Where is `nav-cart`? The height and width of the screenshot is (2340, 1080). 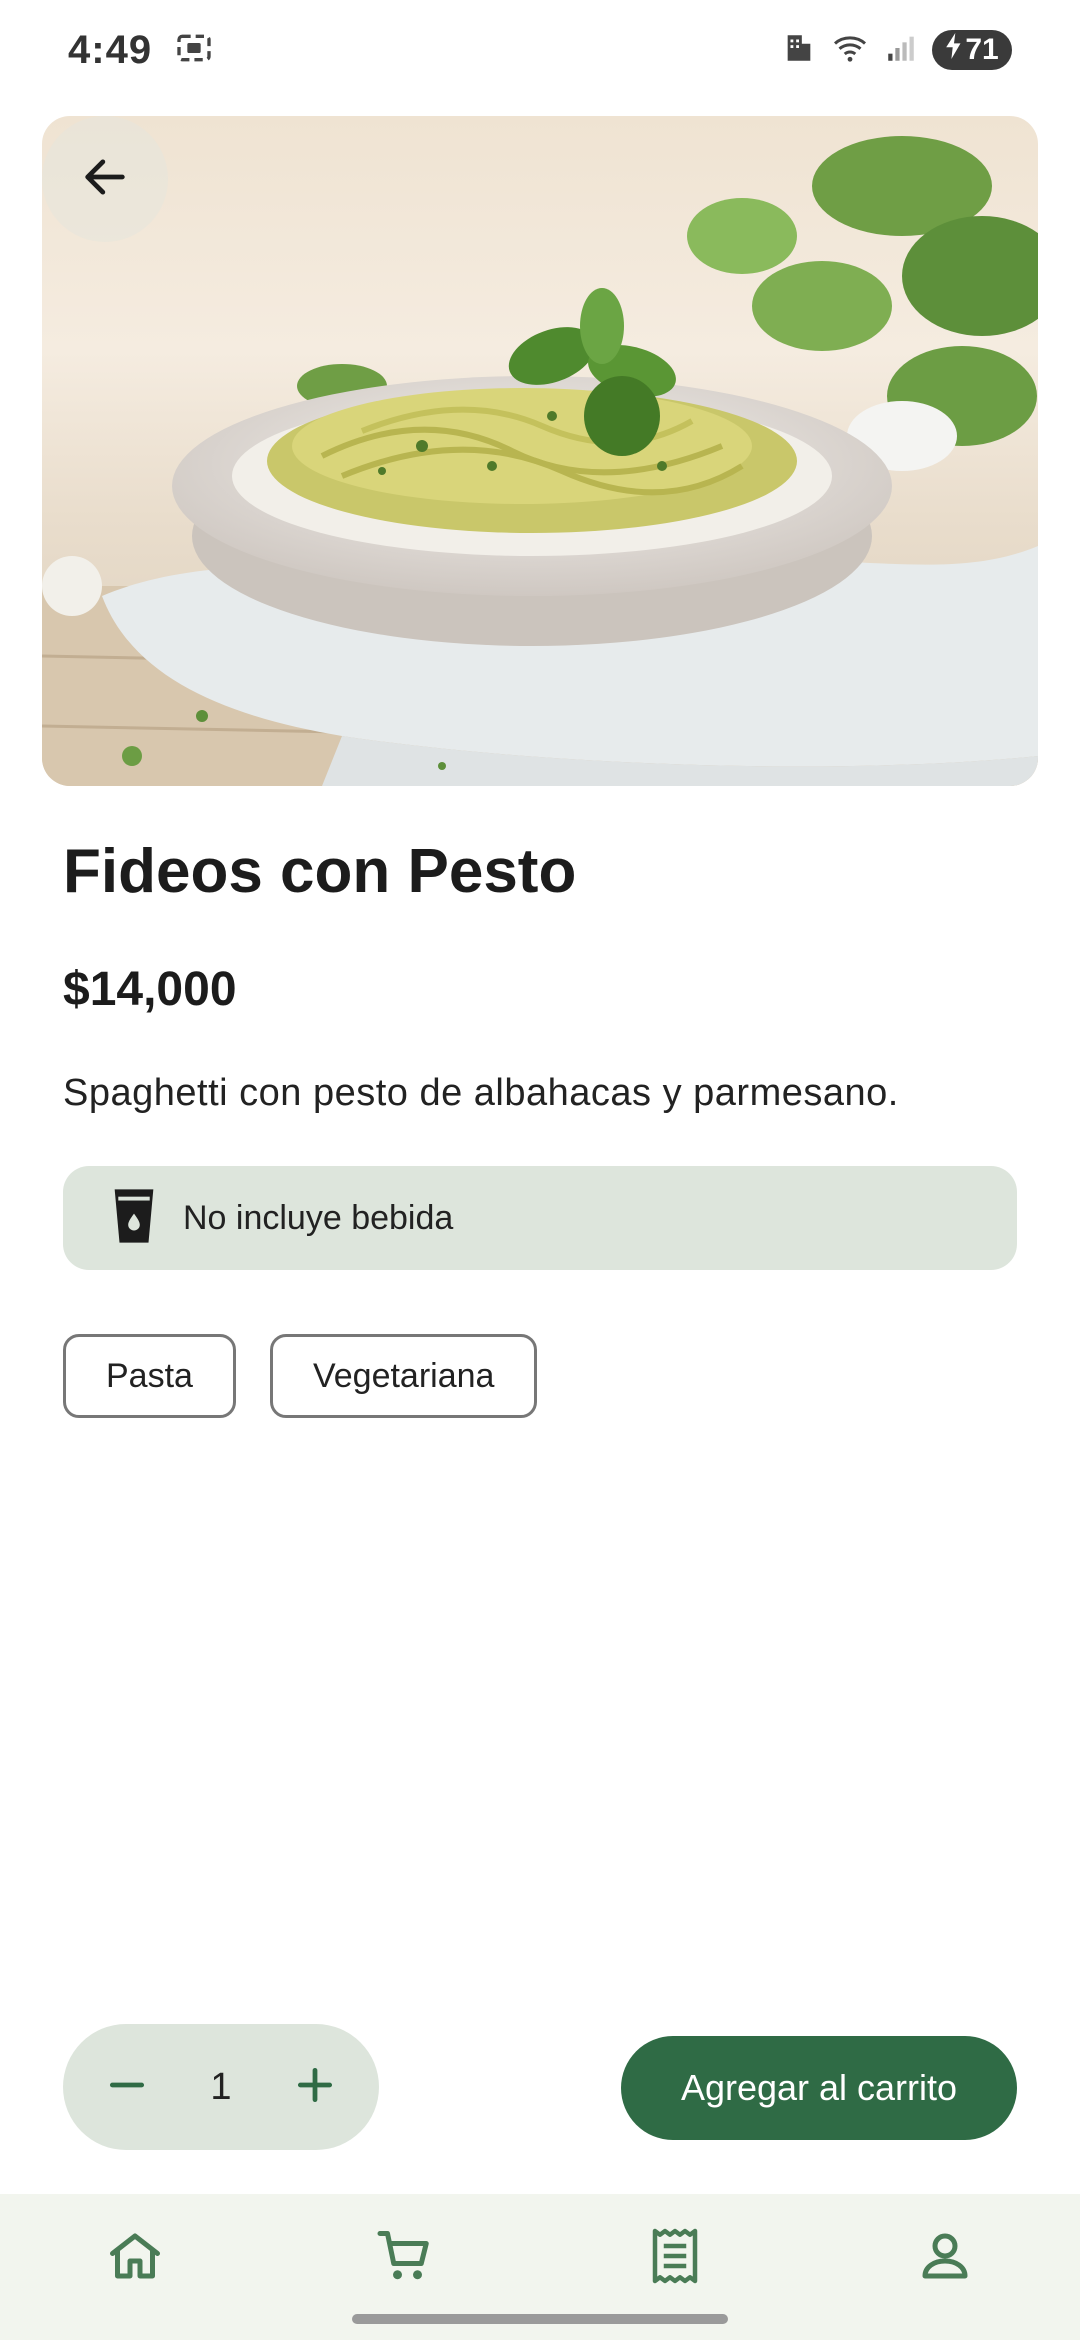 nav-cart is located at coordinates (405, 2258).